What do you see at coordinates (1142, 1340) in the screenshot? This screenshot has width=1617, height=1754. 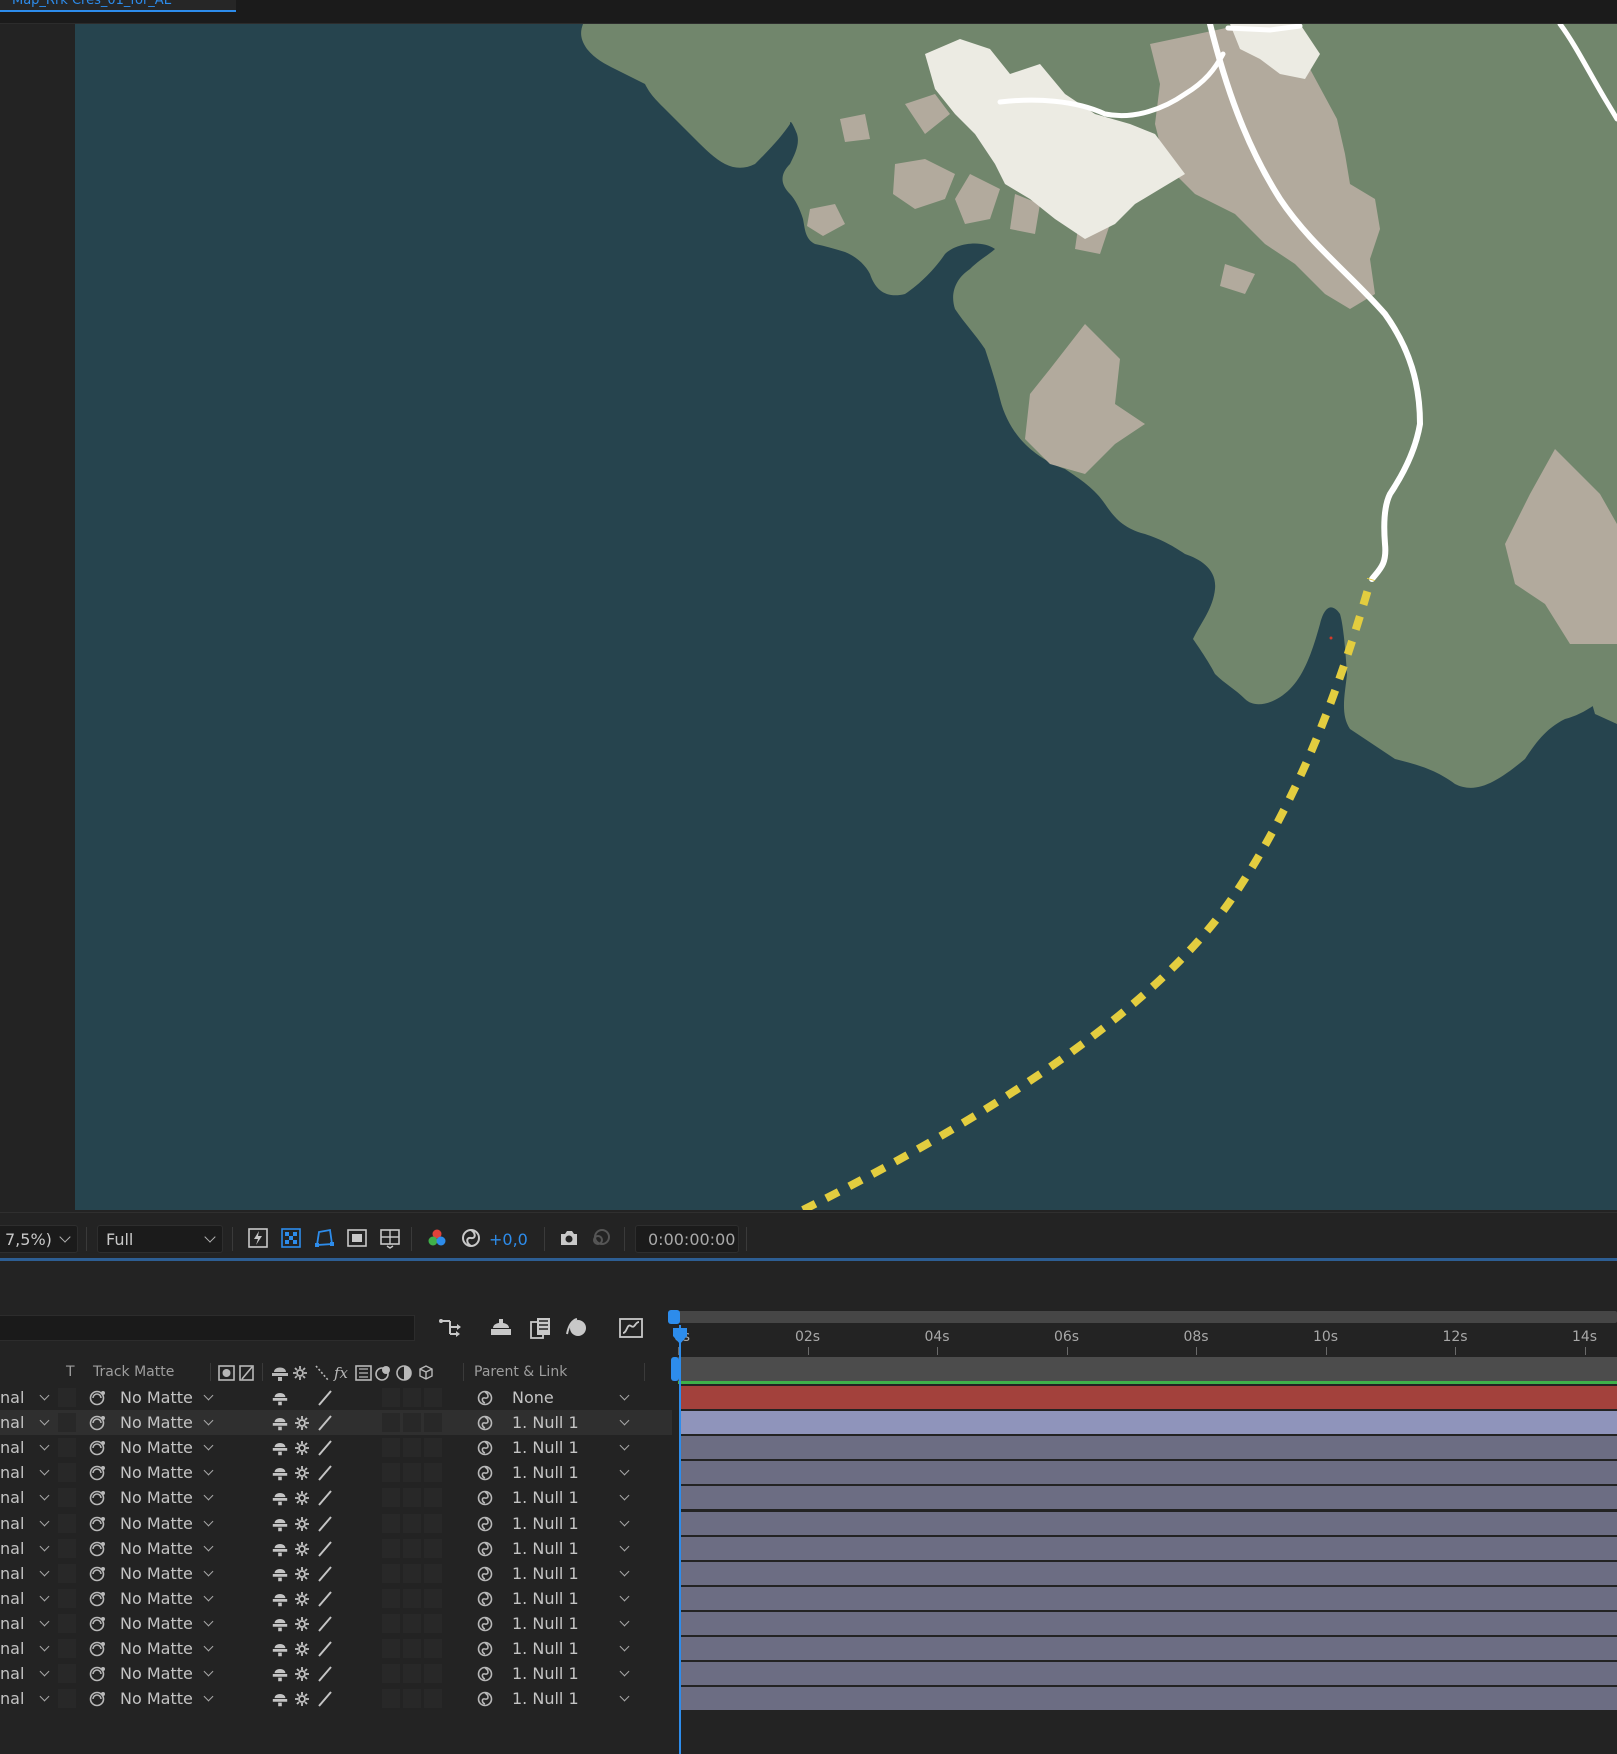 I see `time-ruler: 0s02s04s06s08s10s12s14s` at bounding box center [1142, 1340].